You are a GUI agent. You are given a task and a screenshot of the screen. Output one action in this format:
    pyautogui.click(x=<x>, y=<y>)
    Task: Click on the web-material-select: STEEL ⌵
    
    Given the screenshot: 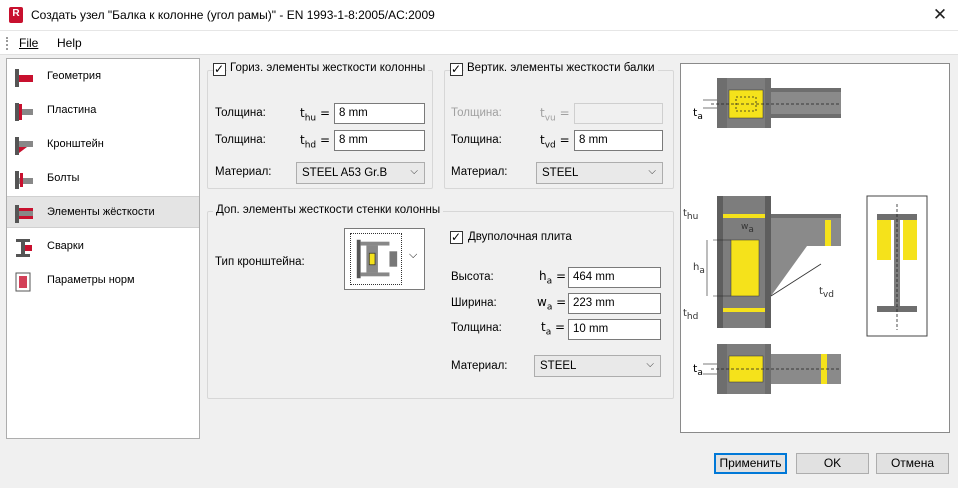 What is the action you would take?
    pyautogui.click(x=597, y=366)
    